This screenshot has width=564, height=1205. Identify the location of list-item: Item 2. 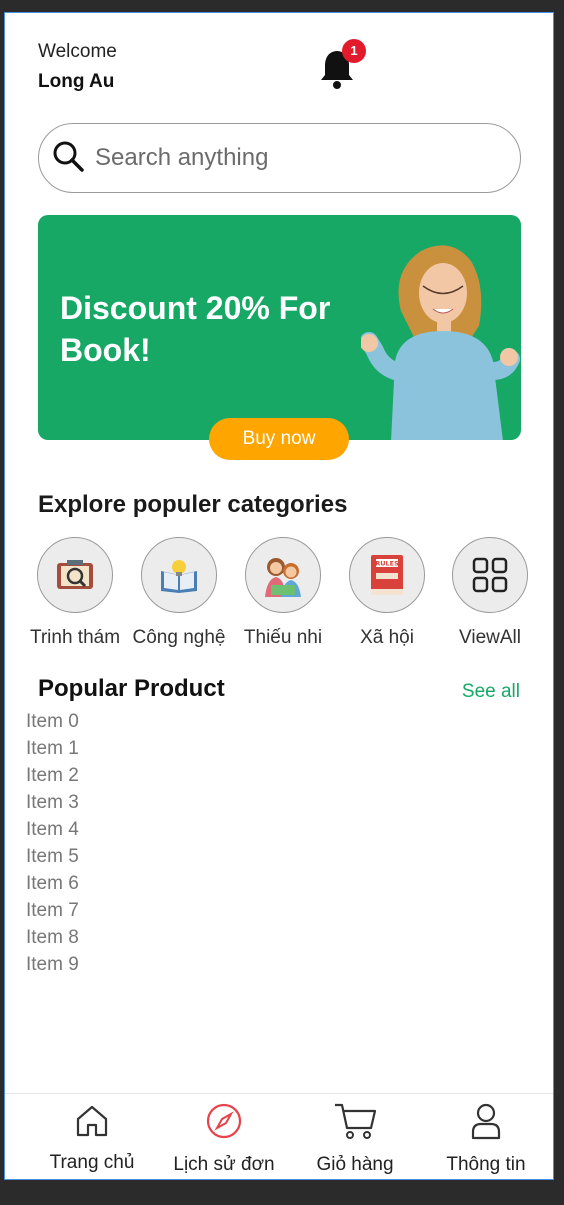
(52, 775).